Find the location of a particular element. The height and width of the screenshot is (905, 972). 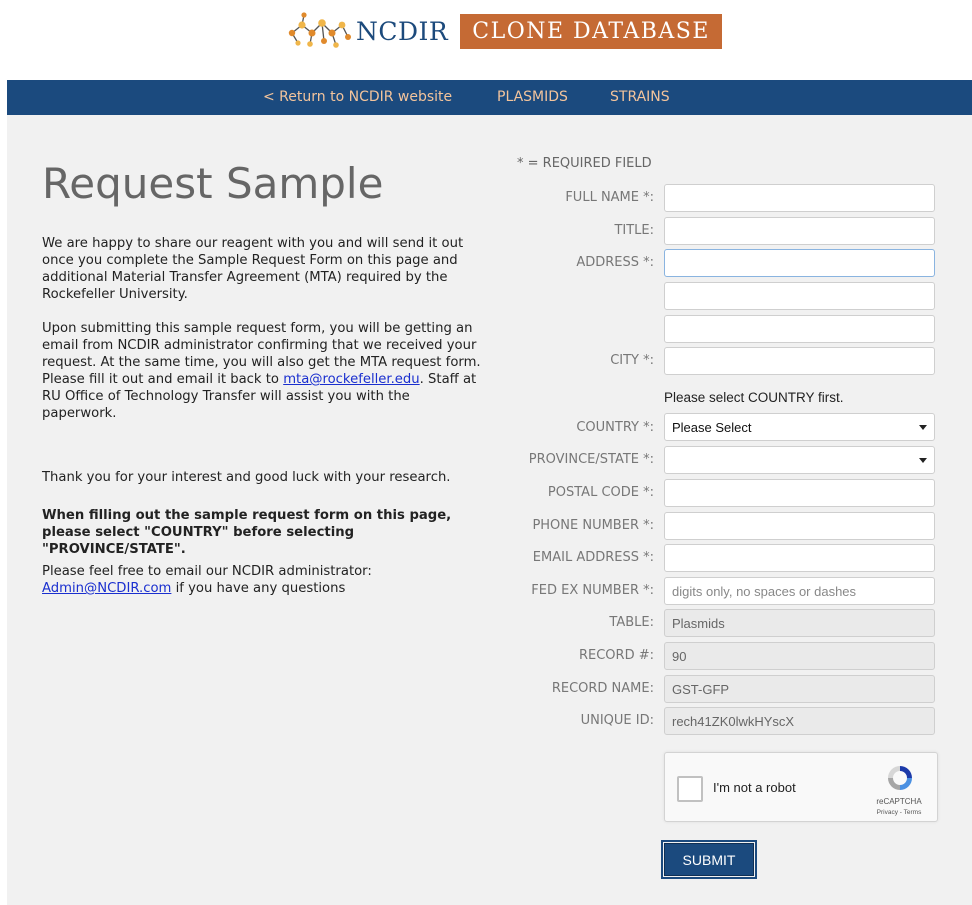

address-line-1-input is located at coordinates (799, 263).